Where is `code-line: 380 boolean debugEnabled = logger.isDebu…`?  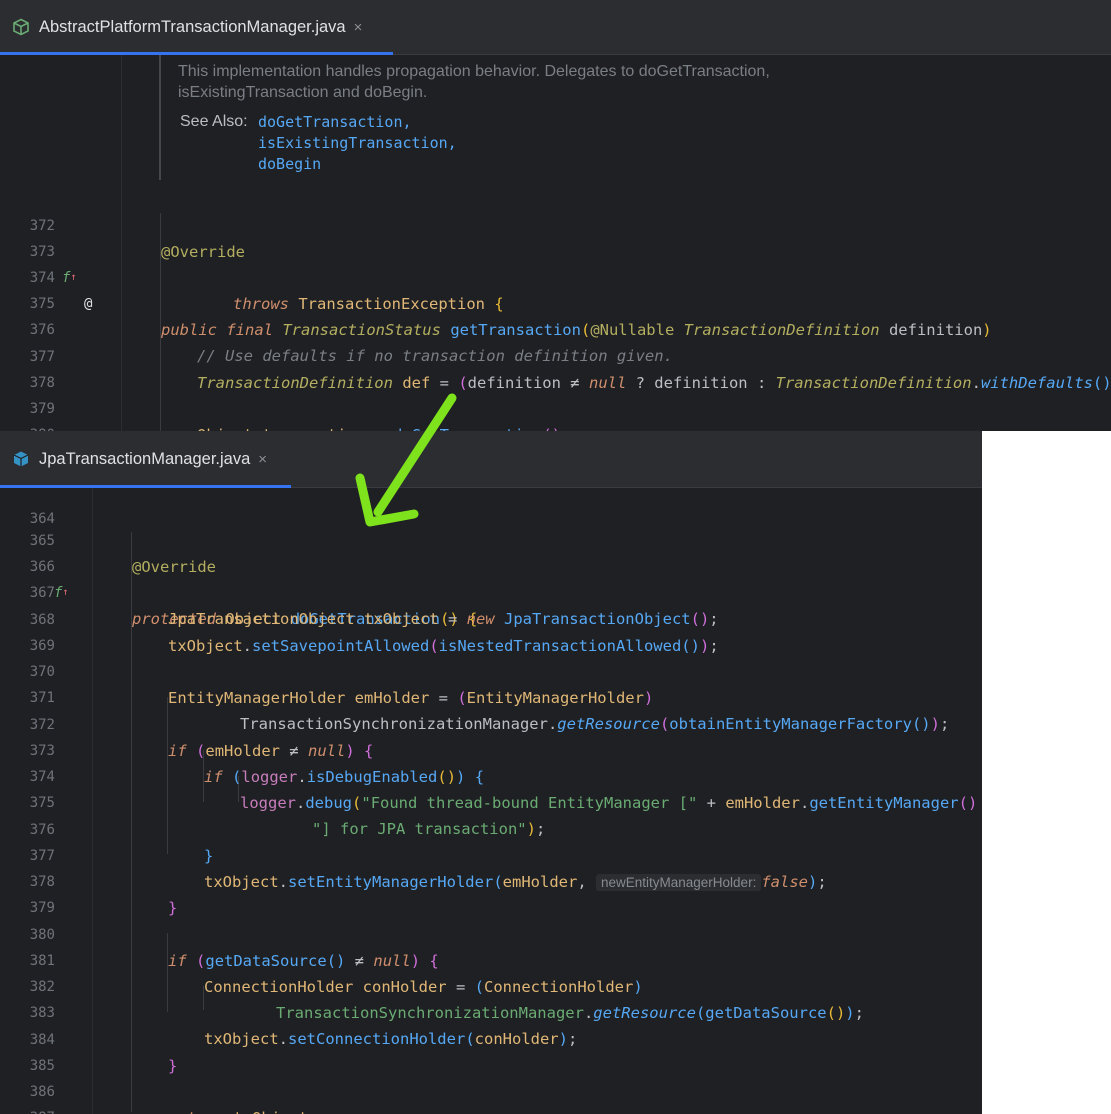 code-line: 380 boolean debugEnabled = logger.isDebu… is located at coordinates (555, 413).